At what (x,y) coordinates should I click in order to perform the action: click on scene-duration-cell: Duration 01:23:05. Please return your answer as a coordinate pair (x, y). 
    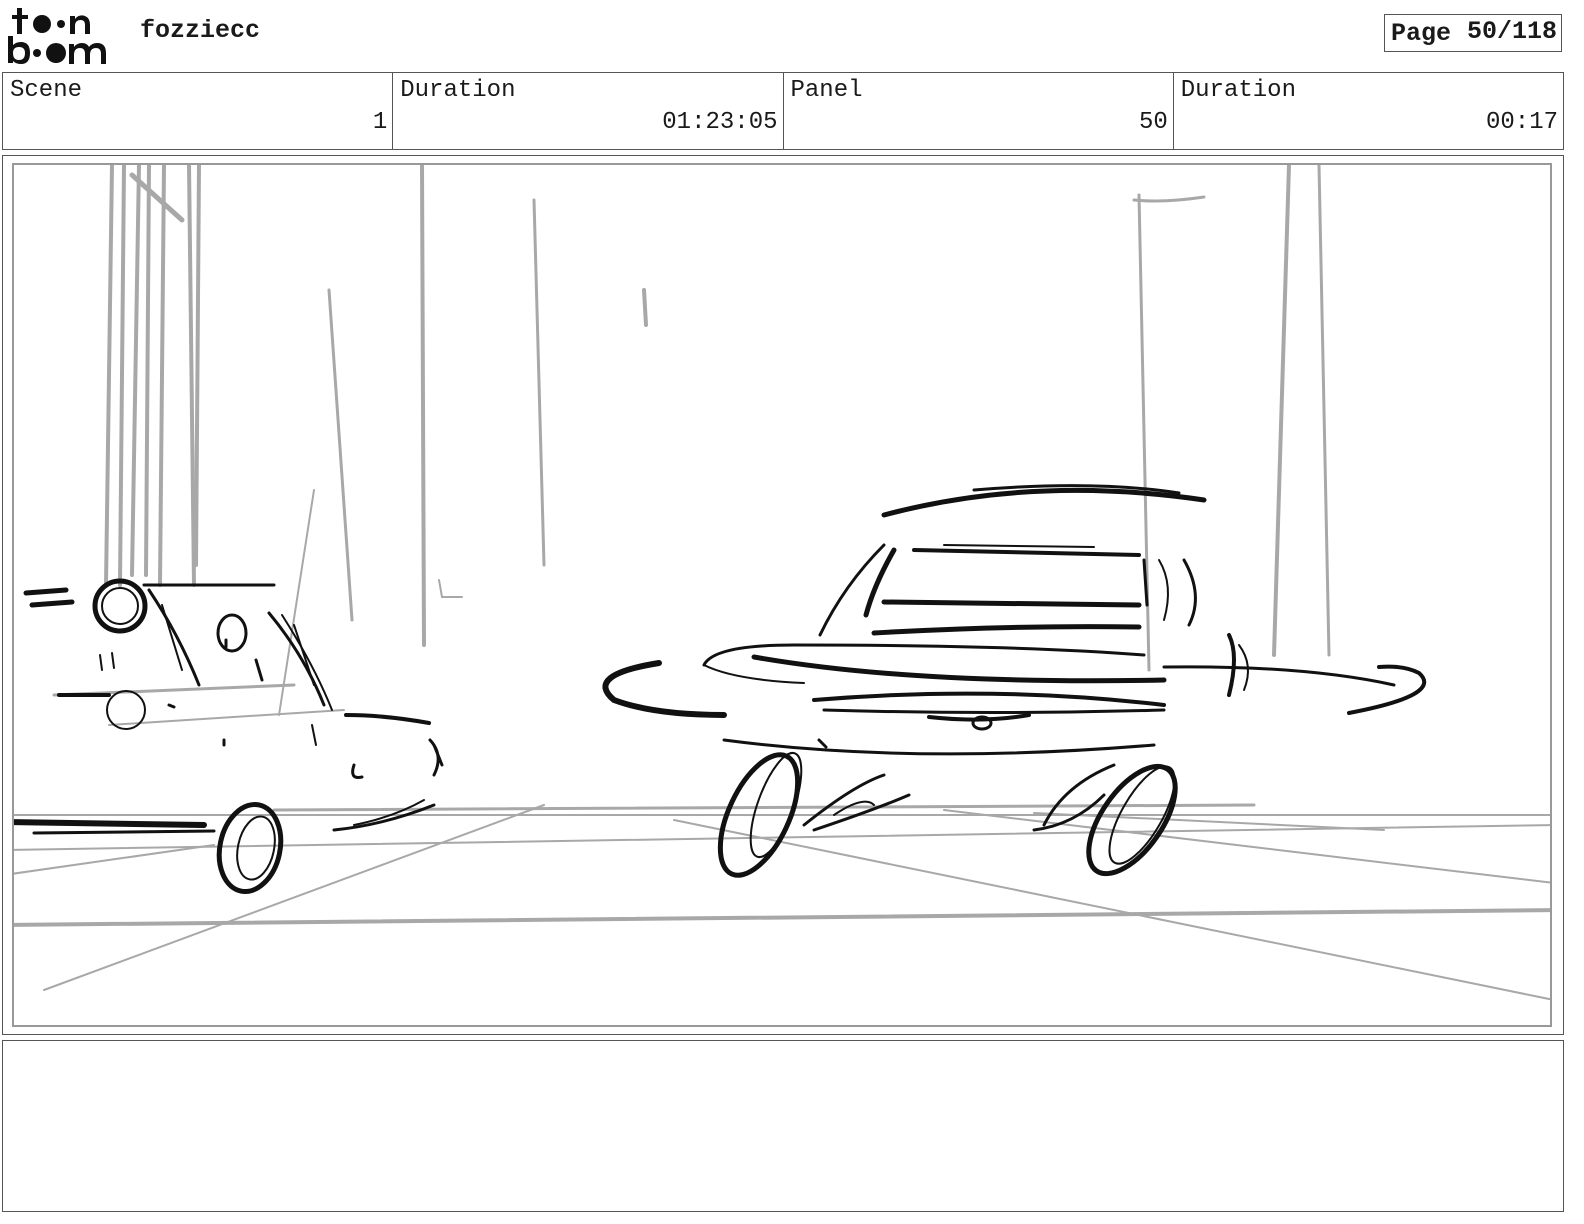
    Looking at the image, I should click on (588, 111).